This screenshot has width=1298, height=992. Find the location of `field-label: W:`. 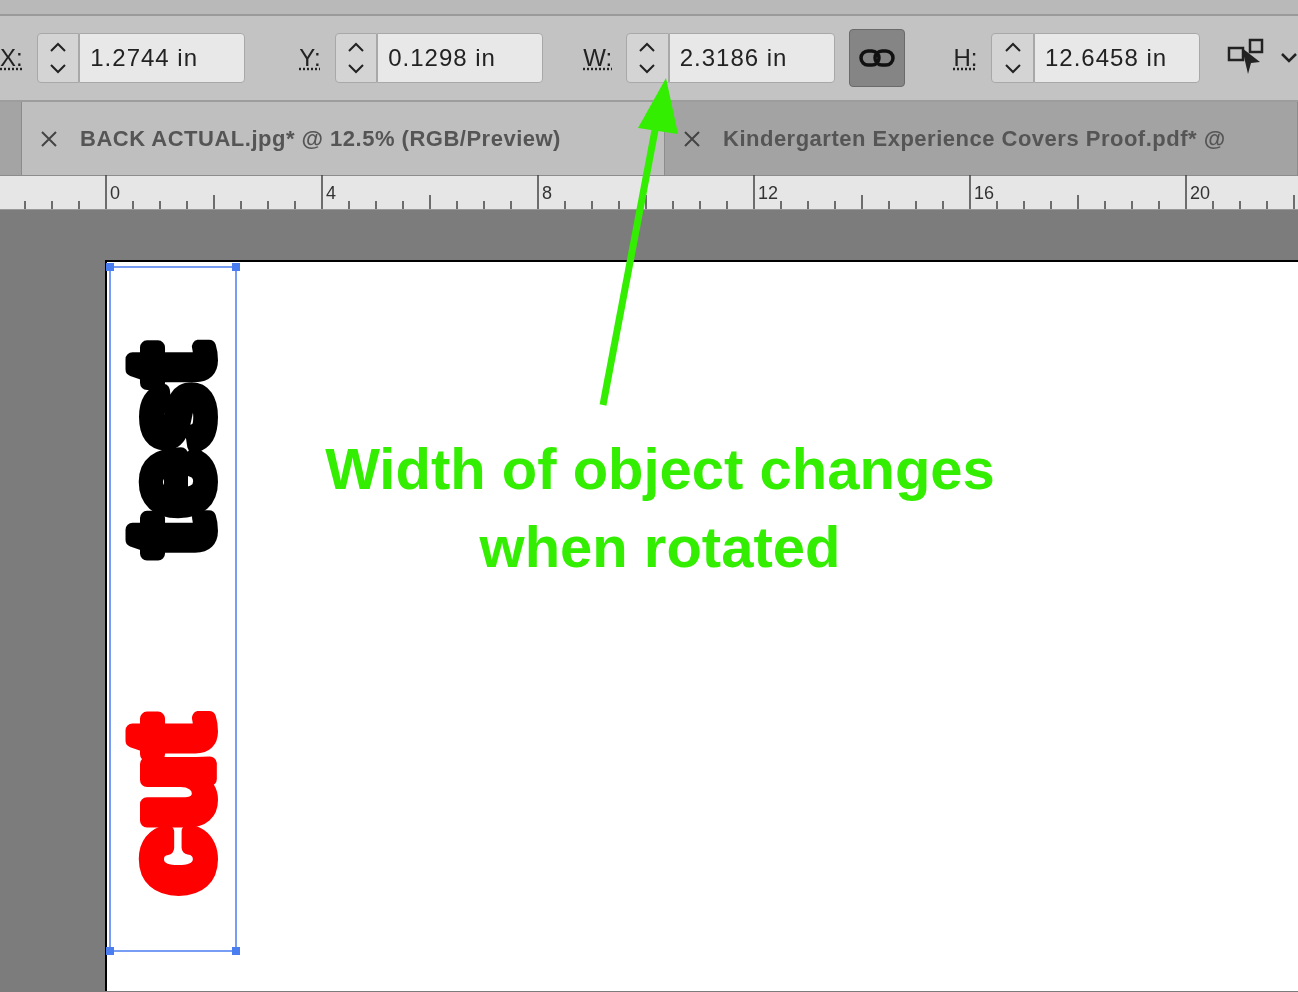

field-label: W: is located at coordinates (598, 58).